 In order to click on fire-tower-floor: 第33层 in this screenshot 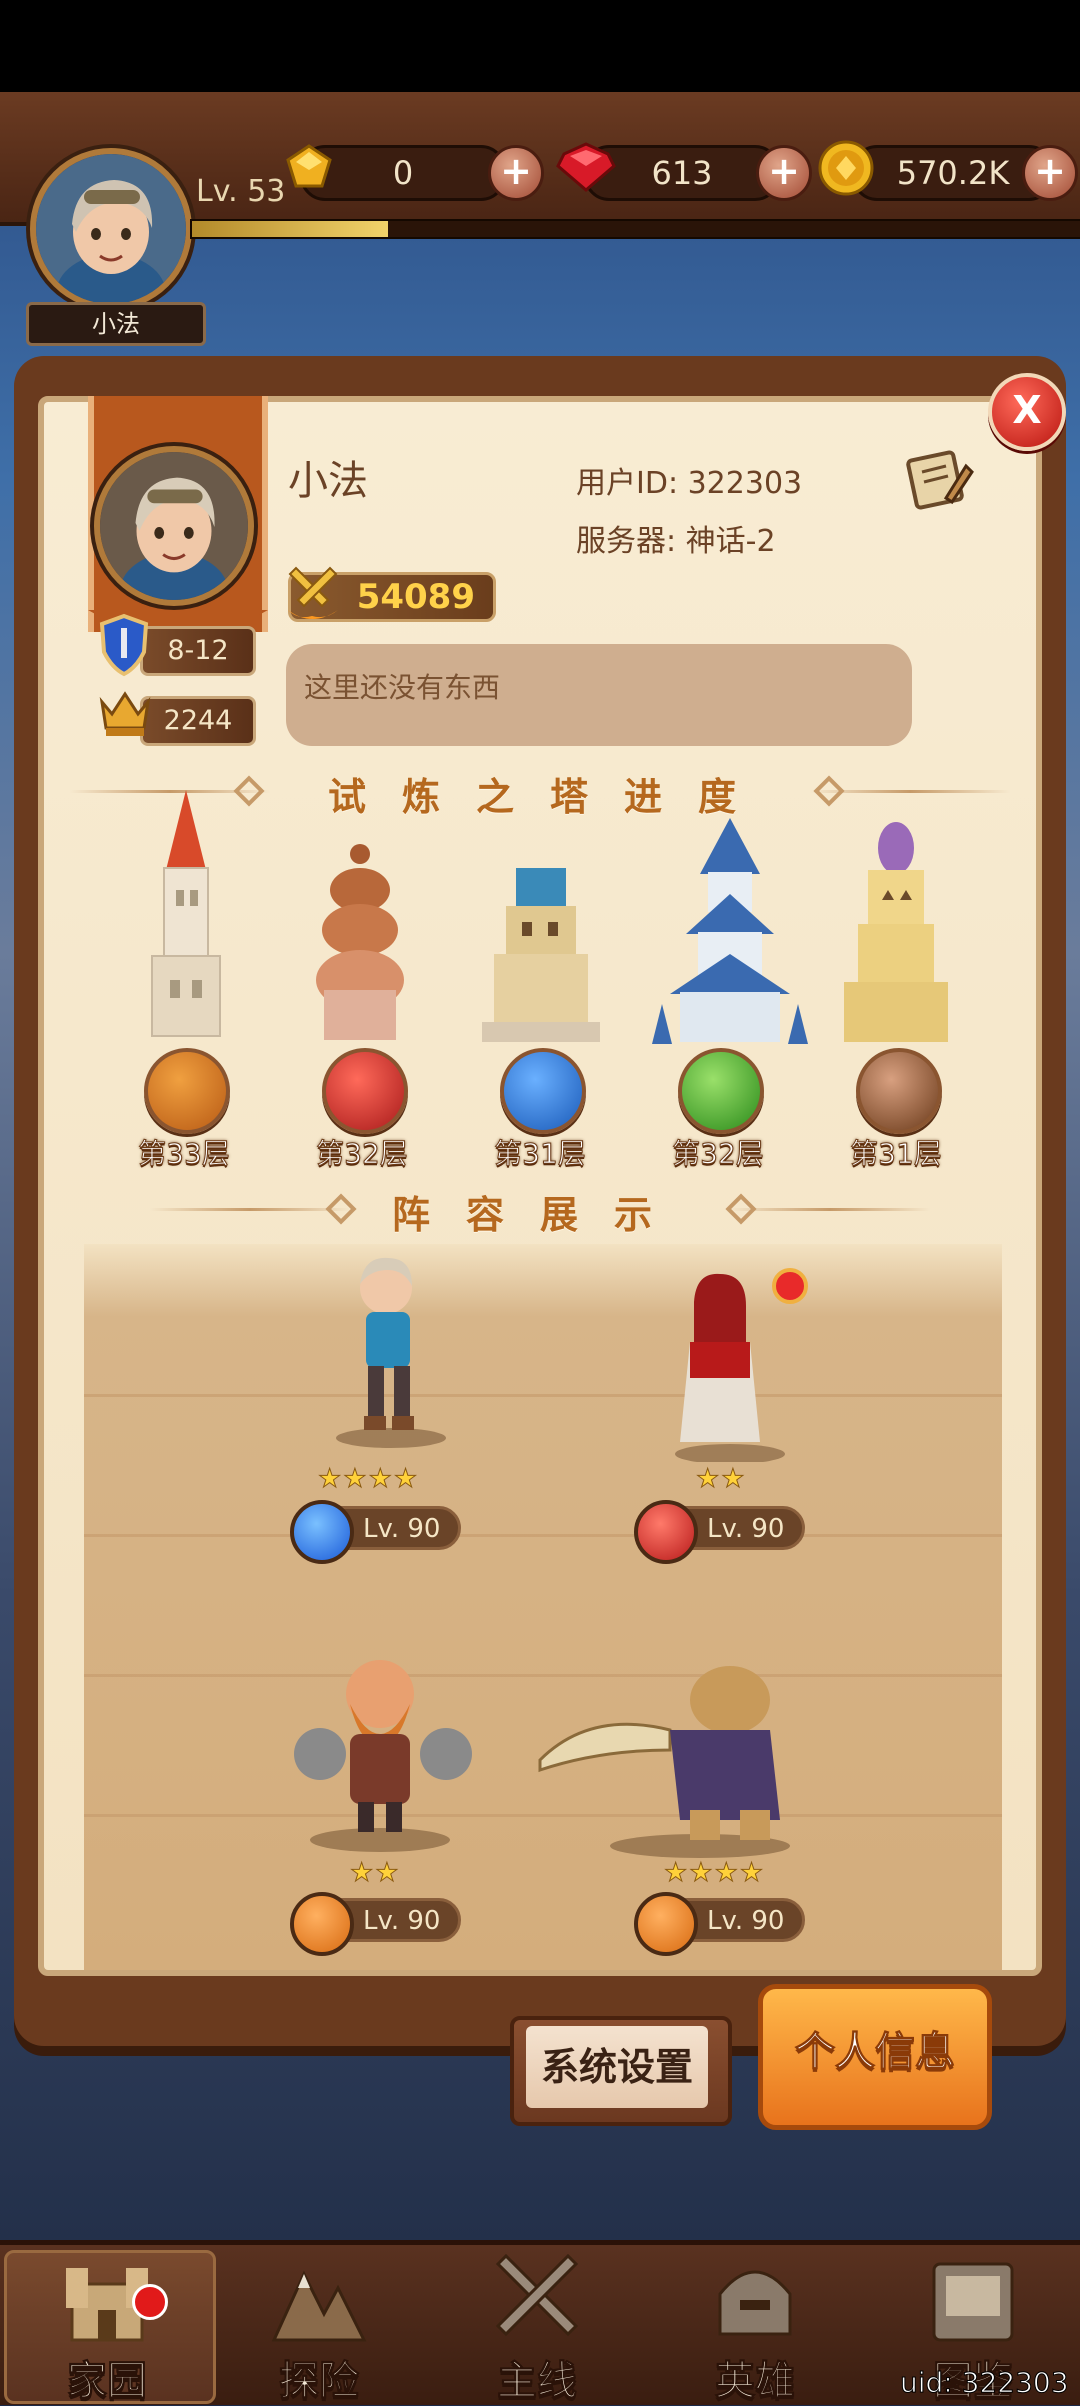, I will do `click(184, 1154)`.